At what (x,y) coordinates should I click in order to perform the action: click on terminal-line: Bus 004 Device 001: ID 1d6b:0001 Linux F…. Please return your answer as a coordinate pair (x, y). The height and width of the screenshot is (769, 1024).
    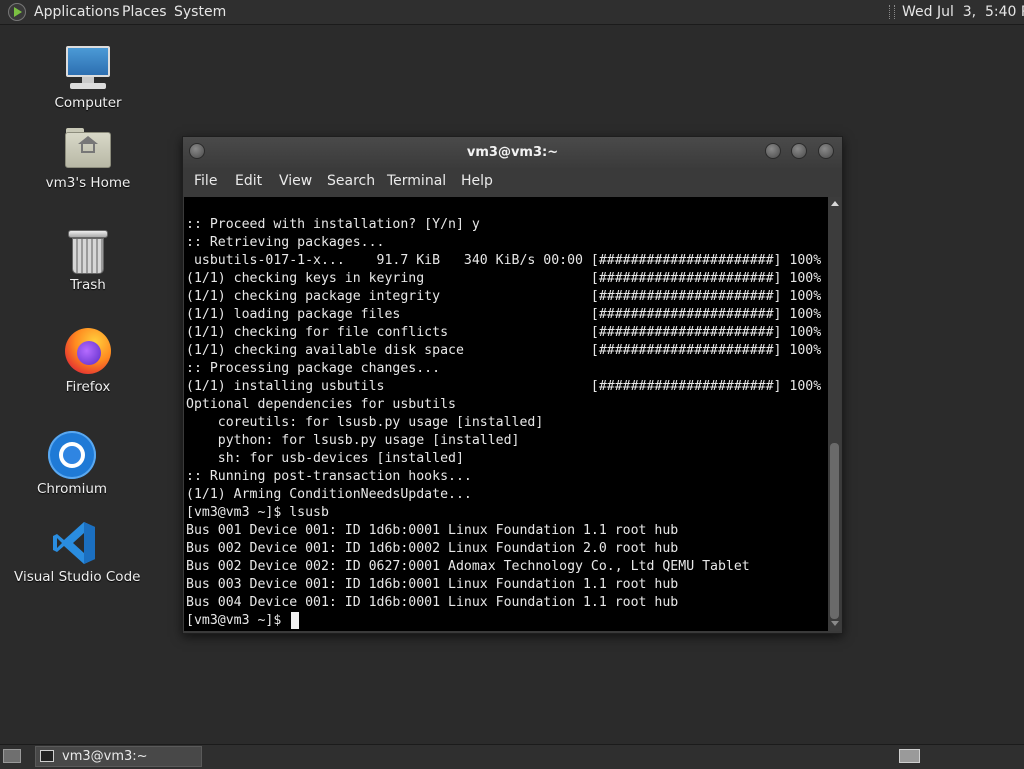
    Looking at the image, I should click on (432, 602).